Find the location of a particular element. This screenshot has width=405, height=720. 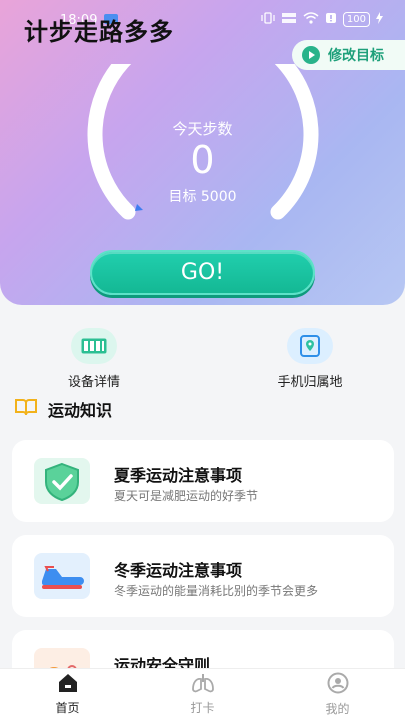

knowledge-section-header: 运动知识 is located at coordinates (63, 409).